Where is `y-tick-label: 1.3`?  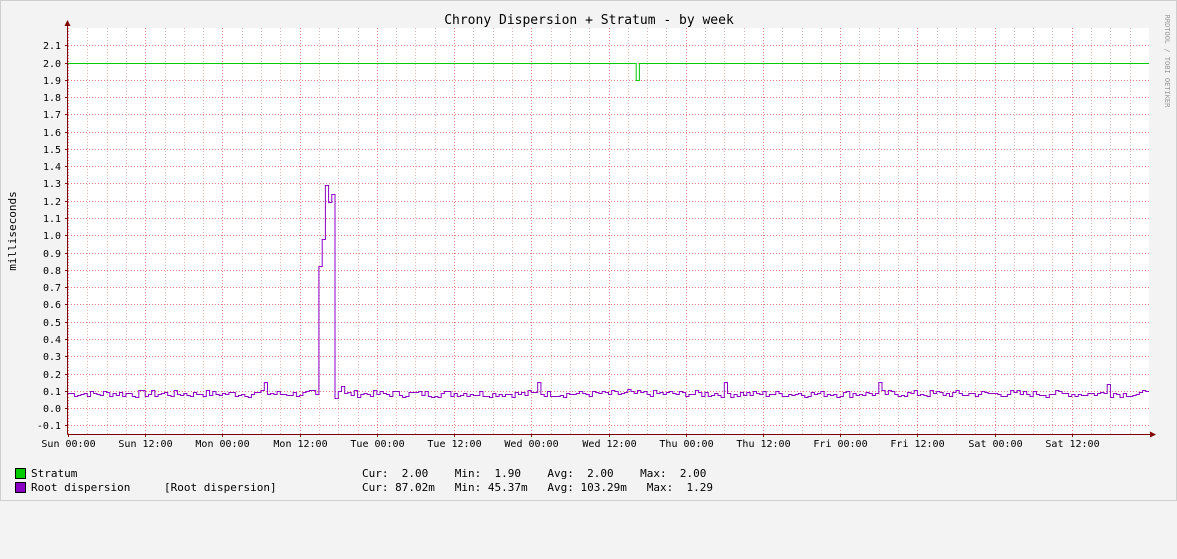
y-tick-label: 1.3 is located at coordinates (52, 184).